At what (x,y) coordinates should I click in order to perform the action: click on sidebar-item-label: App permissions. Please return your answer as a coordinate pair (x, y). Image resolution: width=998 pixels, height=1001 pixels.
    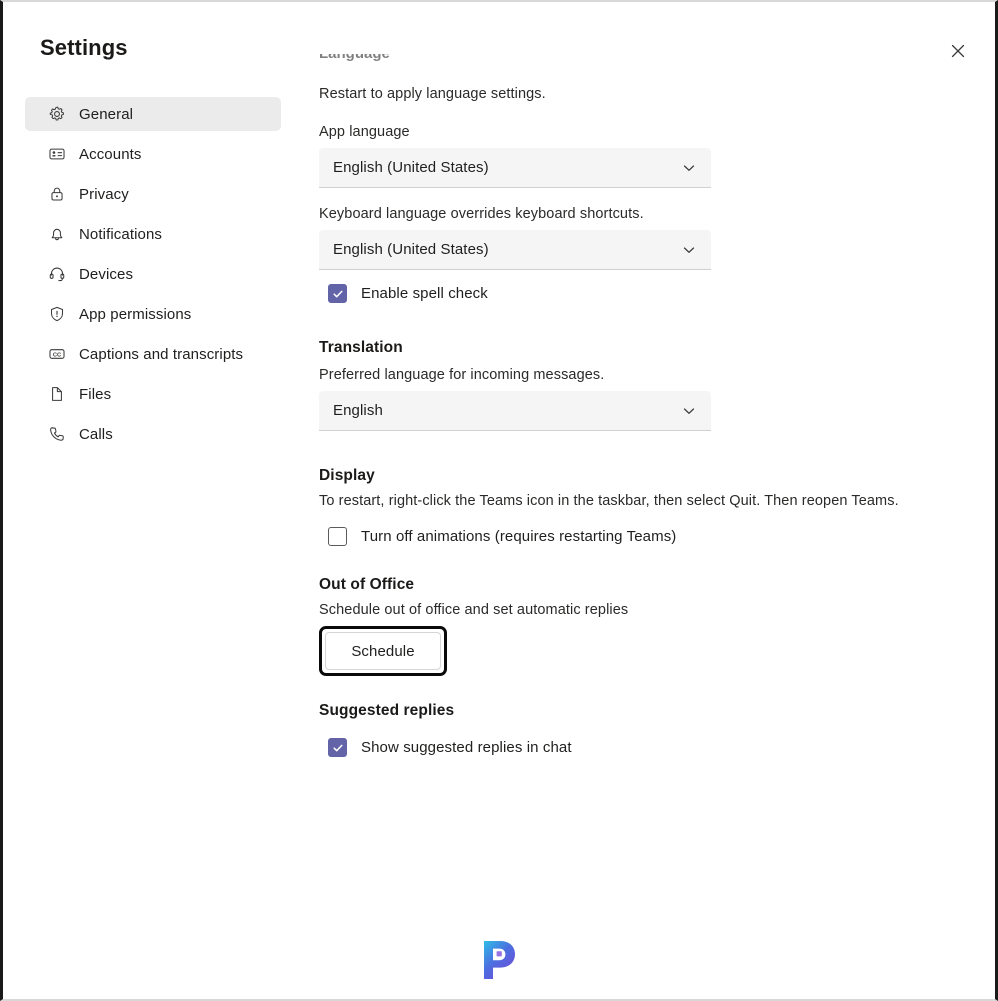
    Looking at the image, I should click on (135, 314).